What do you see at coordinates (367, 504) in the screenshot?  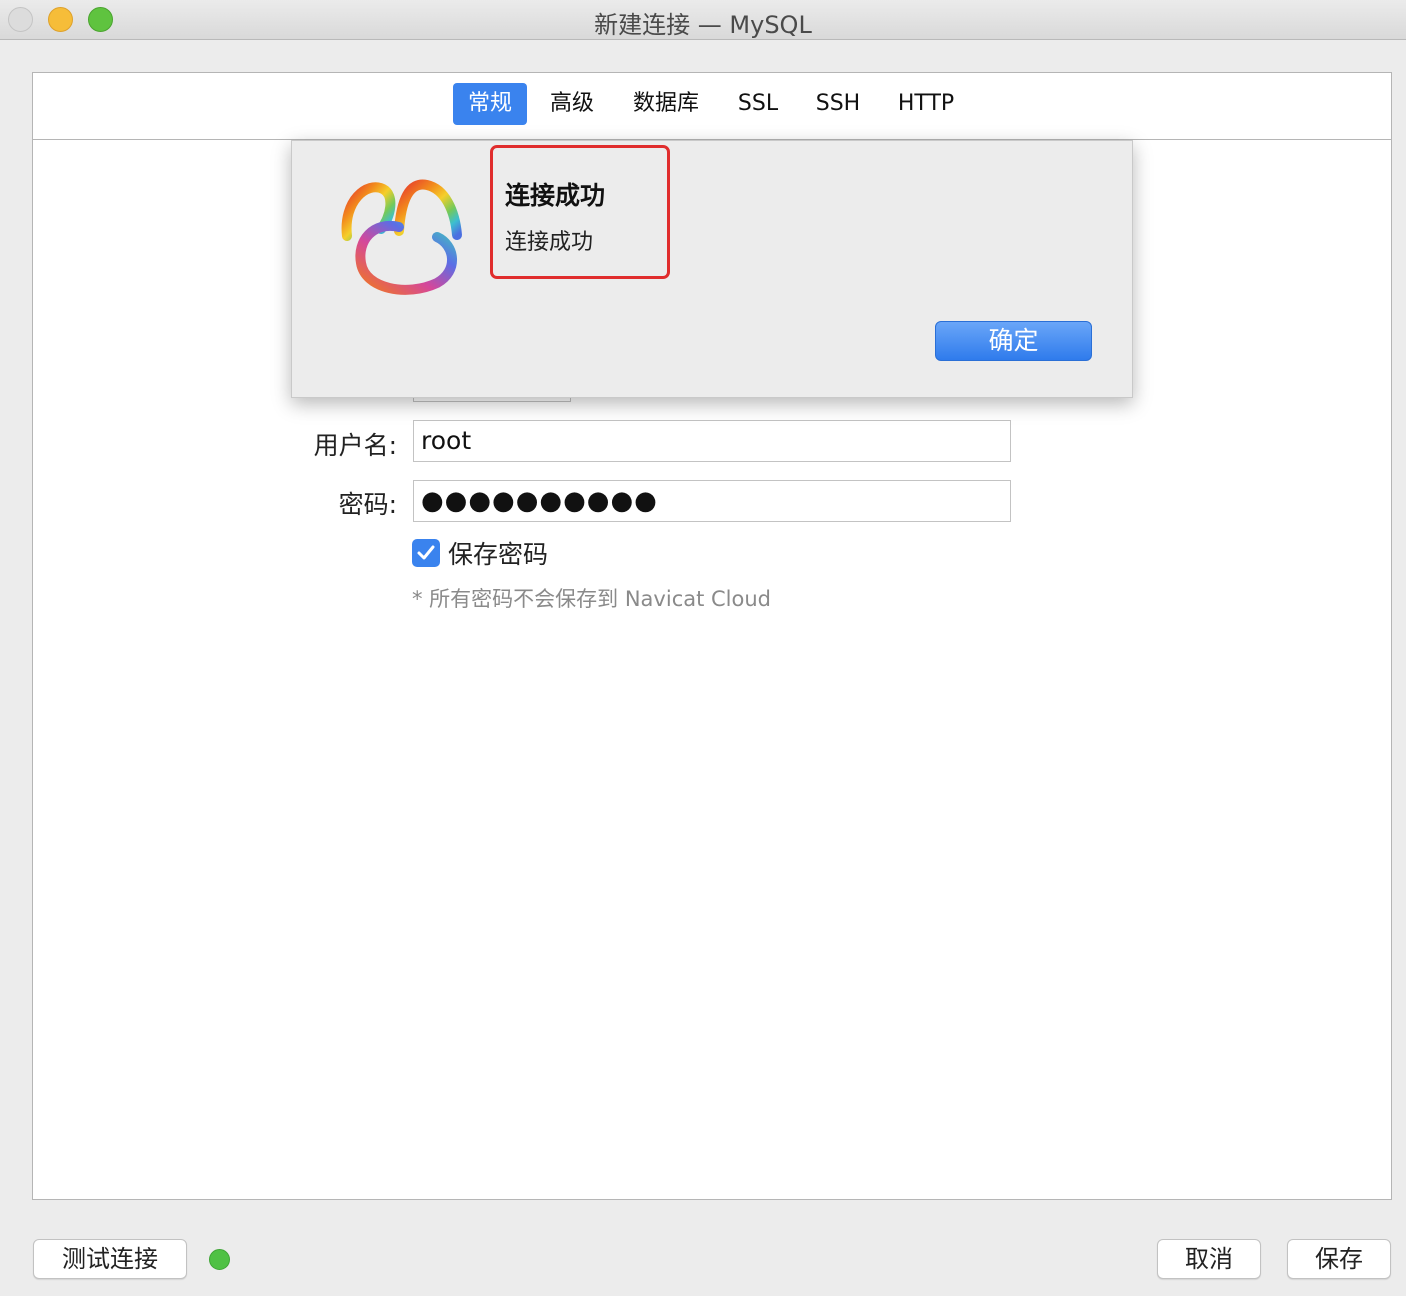 I see `password-label: 密码:` at bounding box center [367, 504].